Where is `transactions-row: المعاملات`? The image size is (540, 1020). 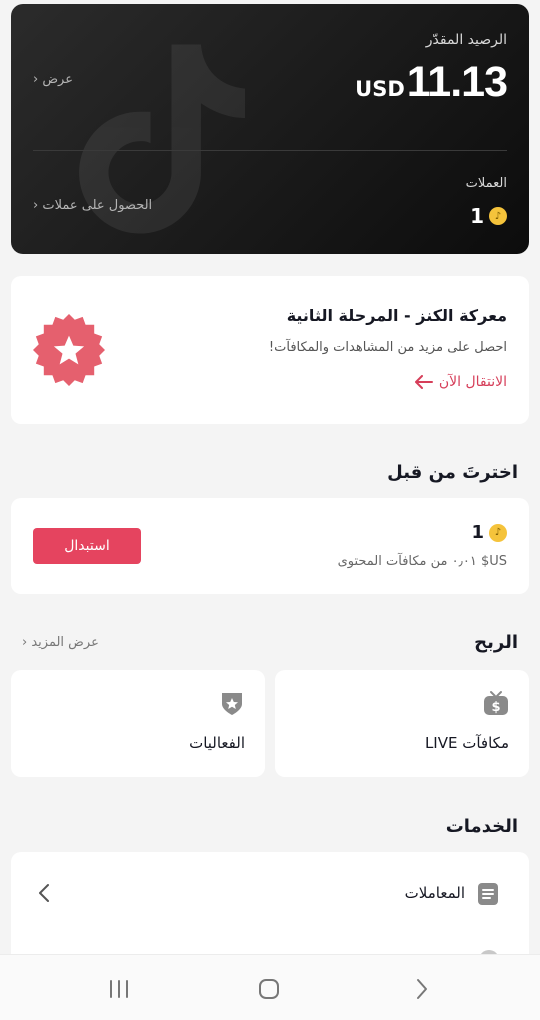
transactions-row: المعاملات is located at coordinates (270, 894).